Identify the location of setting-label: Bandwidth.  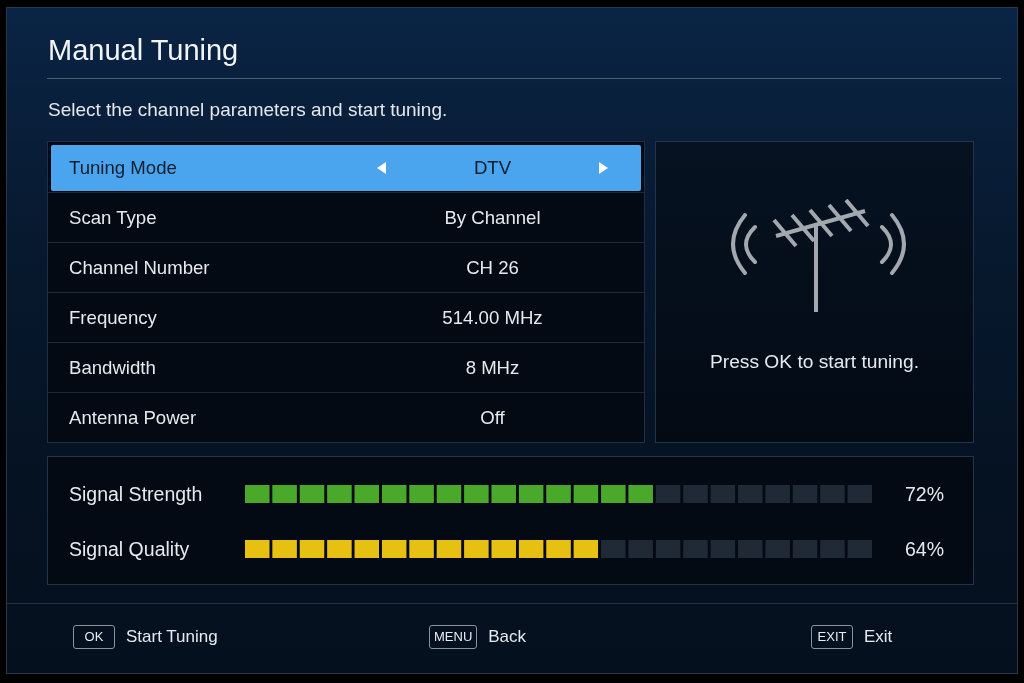
(112, 367).